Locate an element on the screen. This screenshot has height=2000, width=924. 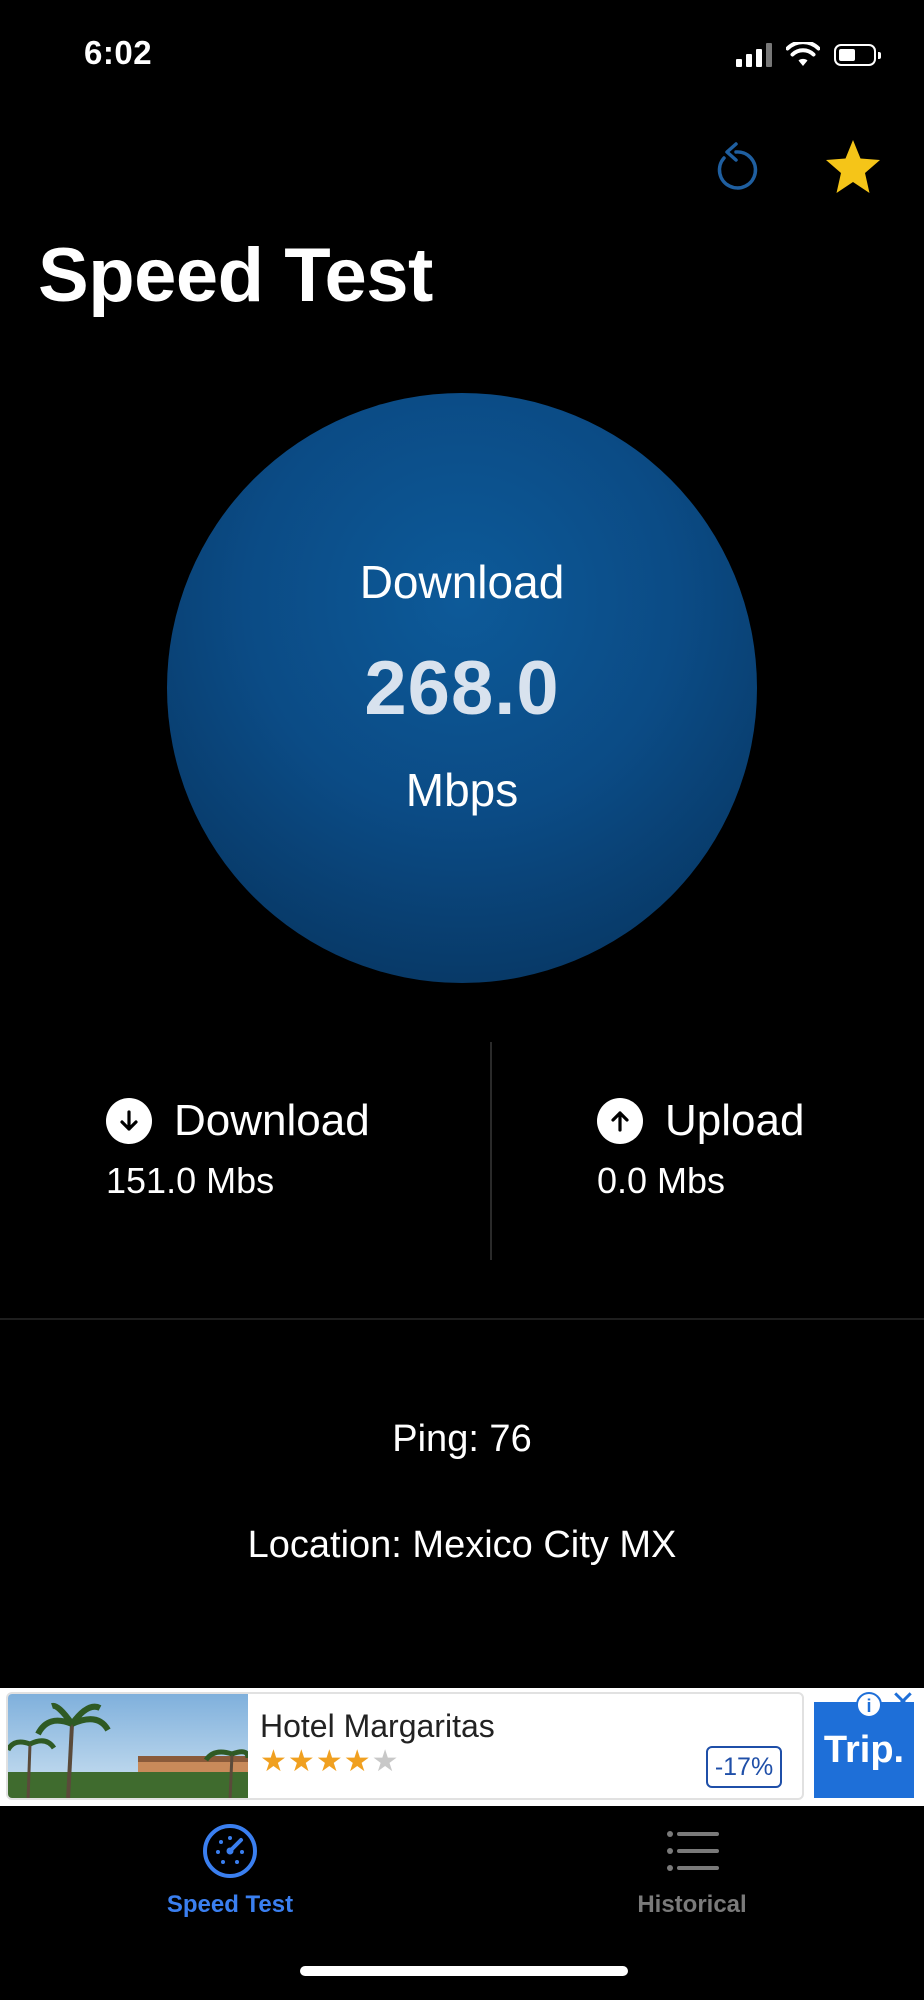
ad-rating: ★★★★★ is located at coordinates (330, 1761).